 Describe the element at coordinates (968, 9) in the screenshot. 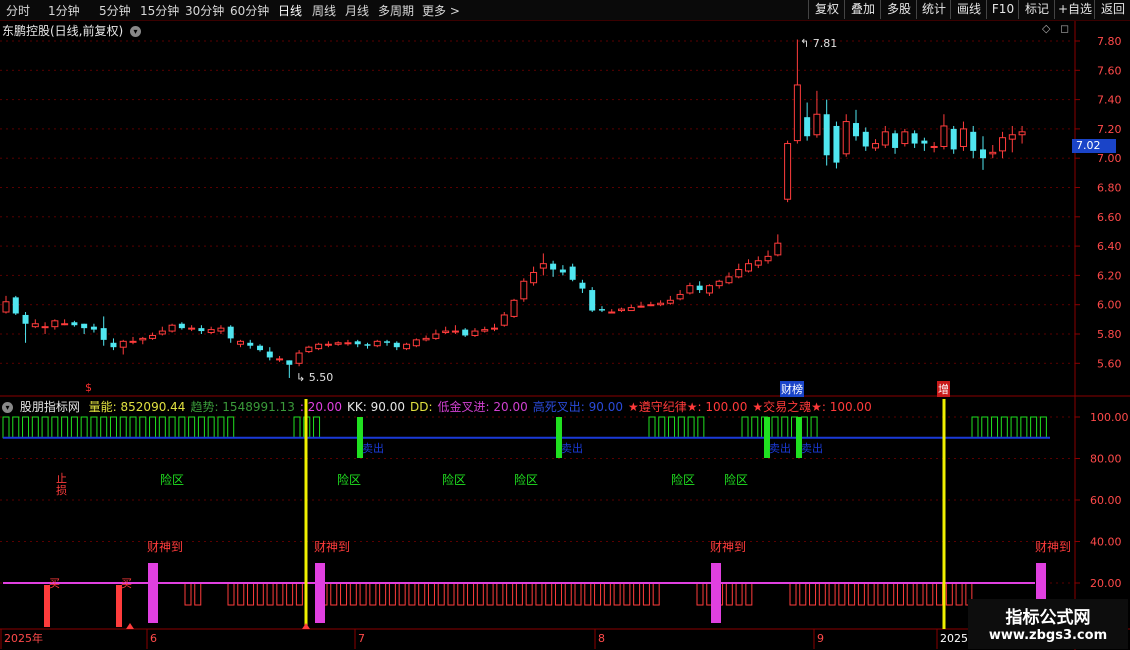

I see `draw-line-button: 画线` at that location.